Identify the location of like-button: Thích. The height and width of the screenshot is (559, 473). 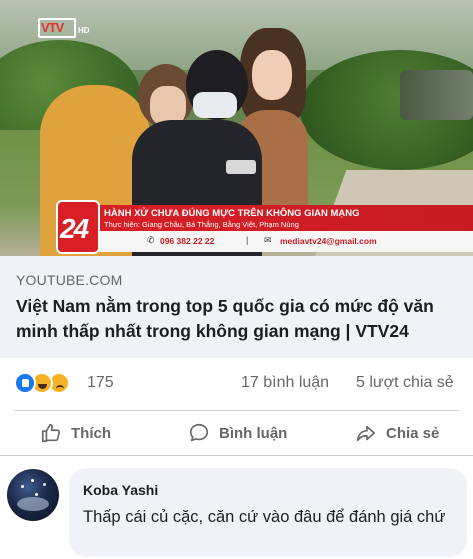
(75, 433).